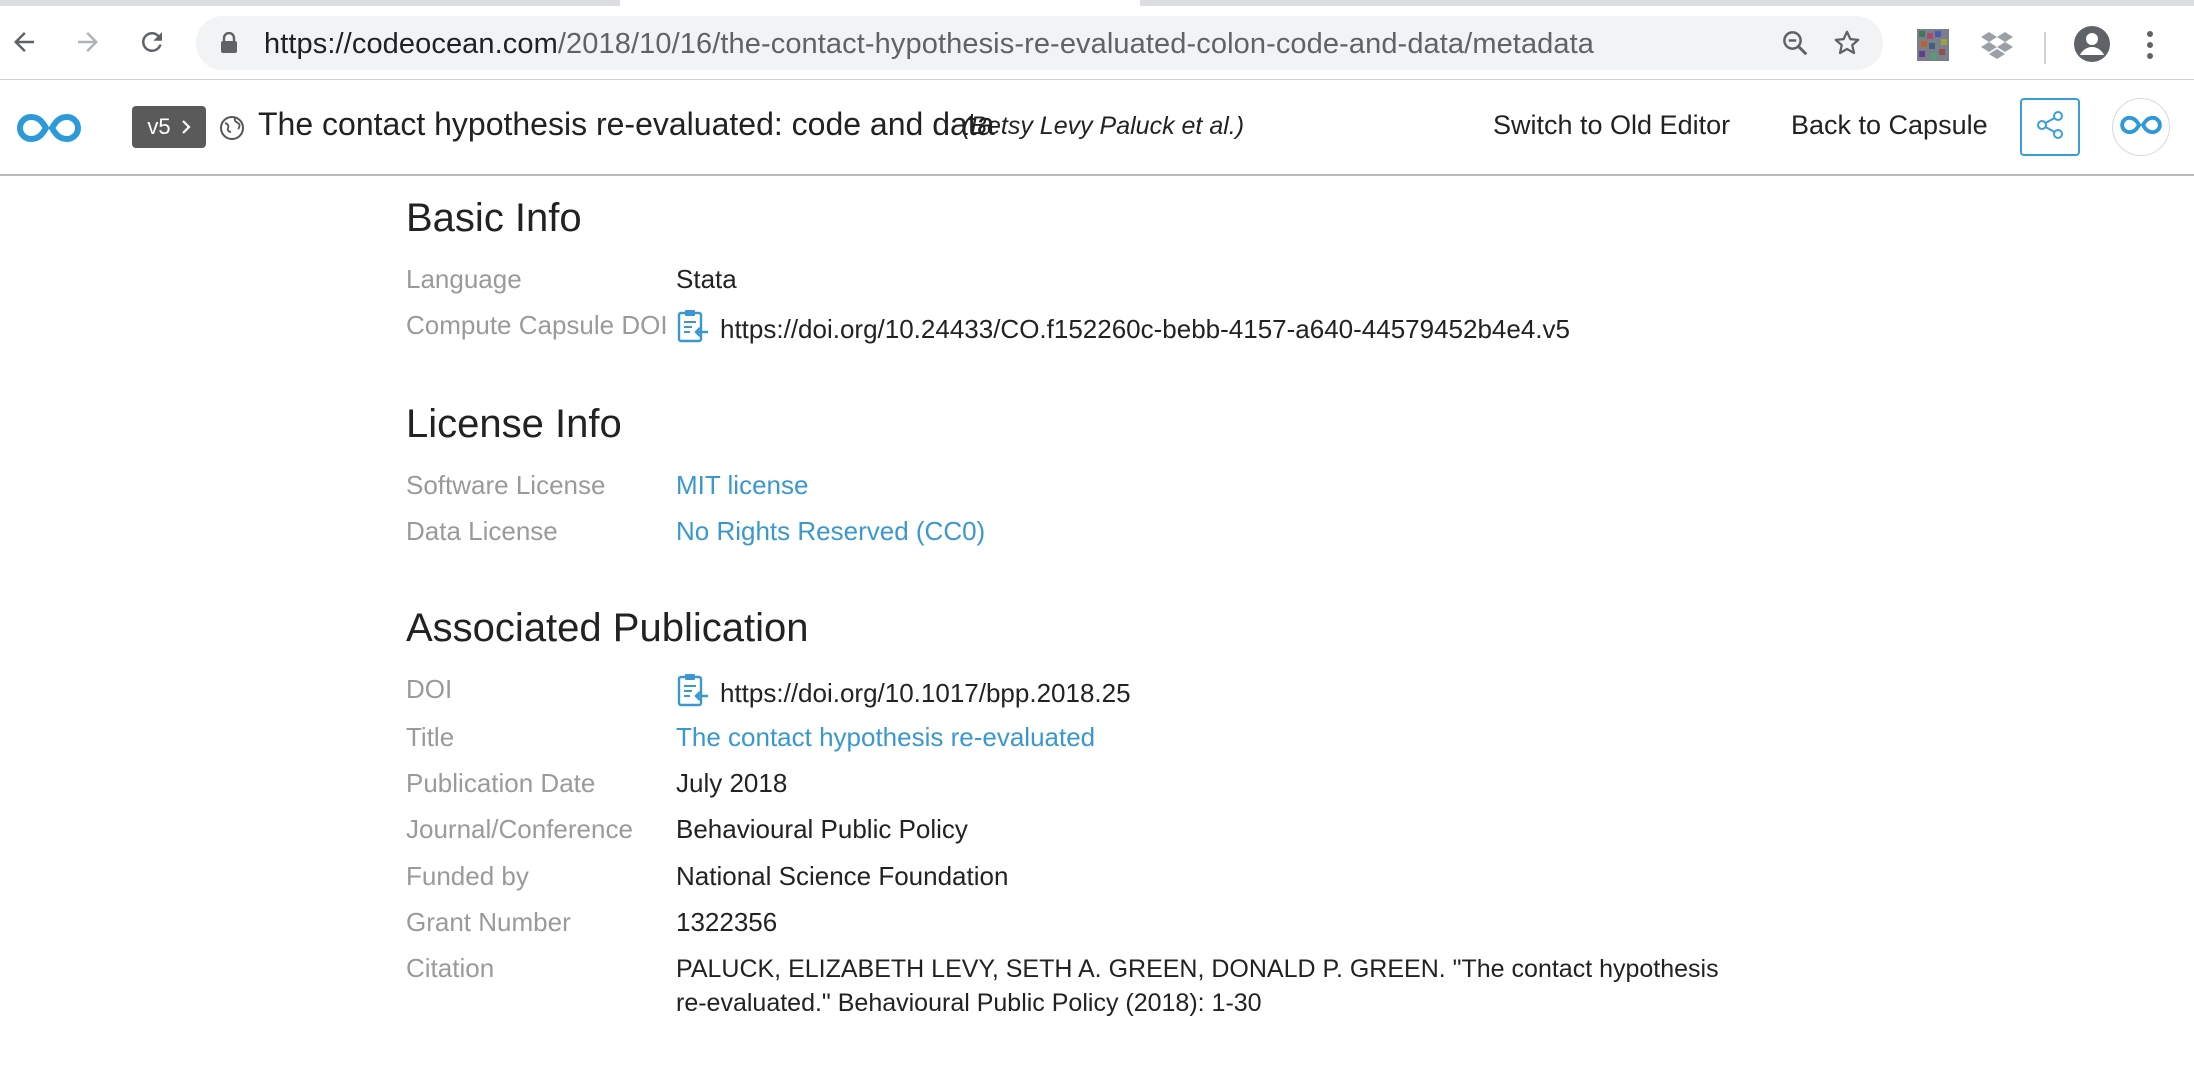 Image resolution: width=2194 pixels, height=1074 pixels. I want to click on citation-label: Citation, so click(450, 968).